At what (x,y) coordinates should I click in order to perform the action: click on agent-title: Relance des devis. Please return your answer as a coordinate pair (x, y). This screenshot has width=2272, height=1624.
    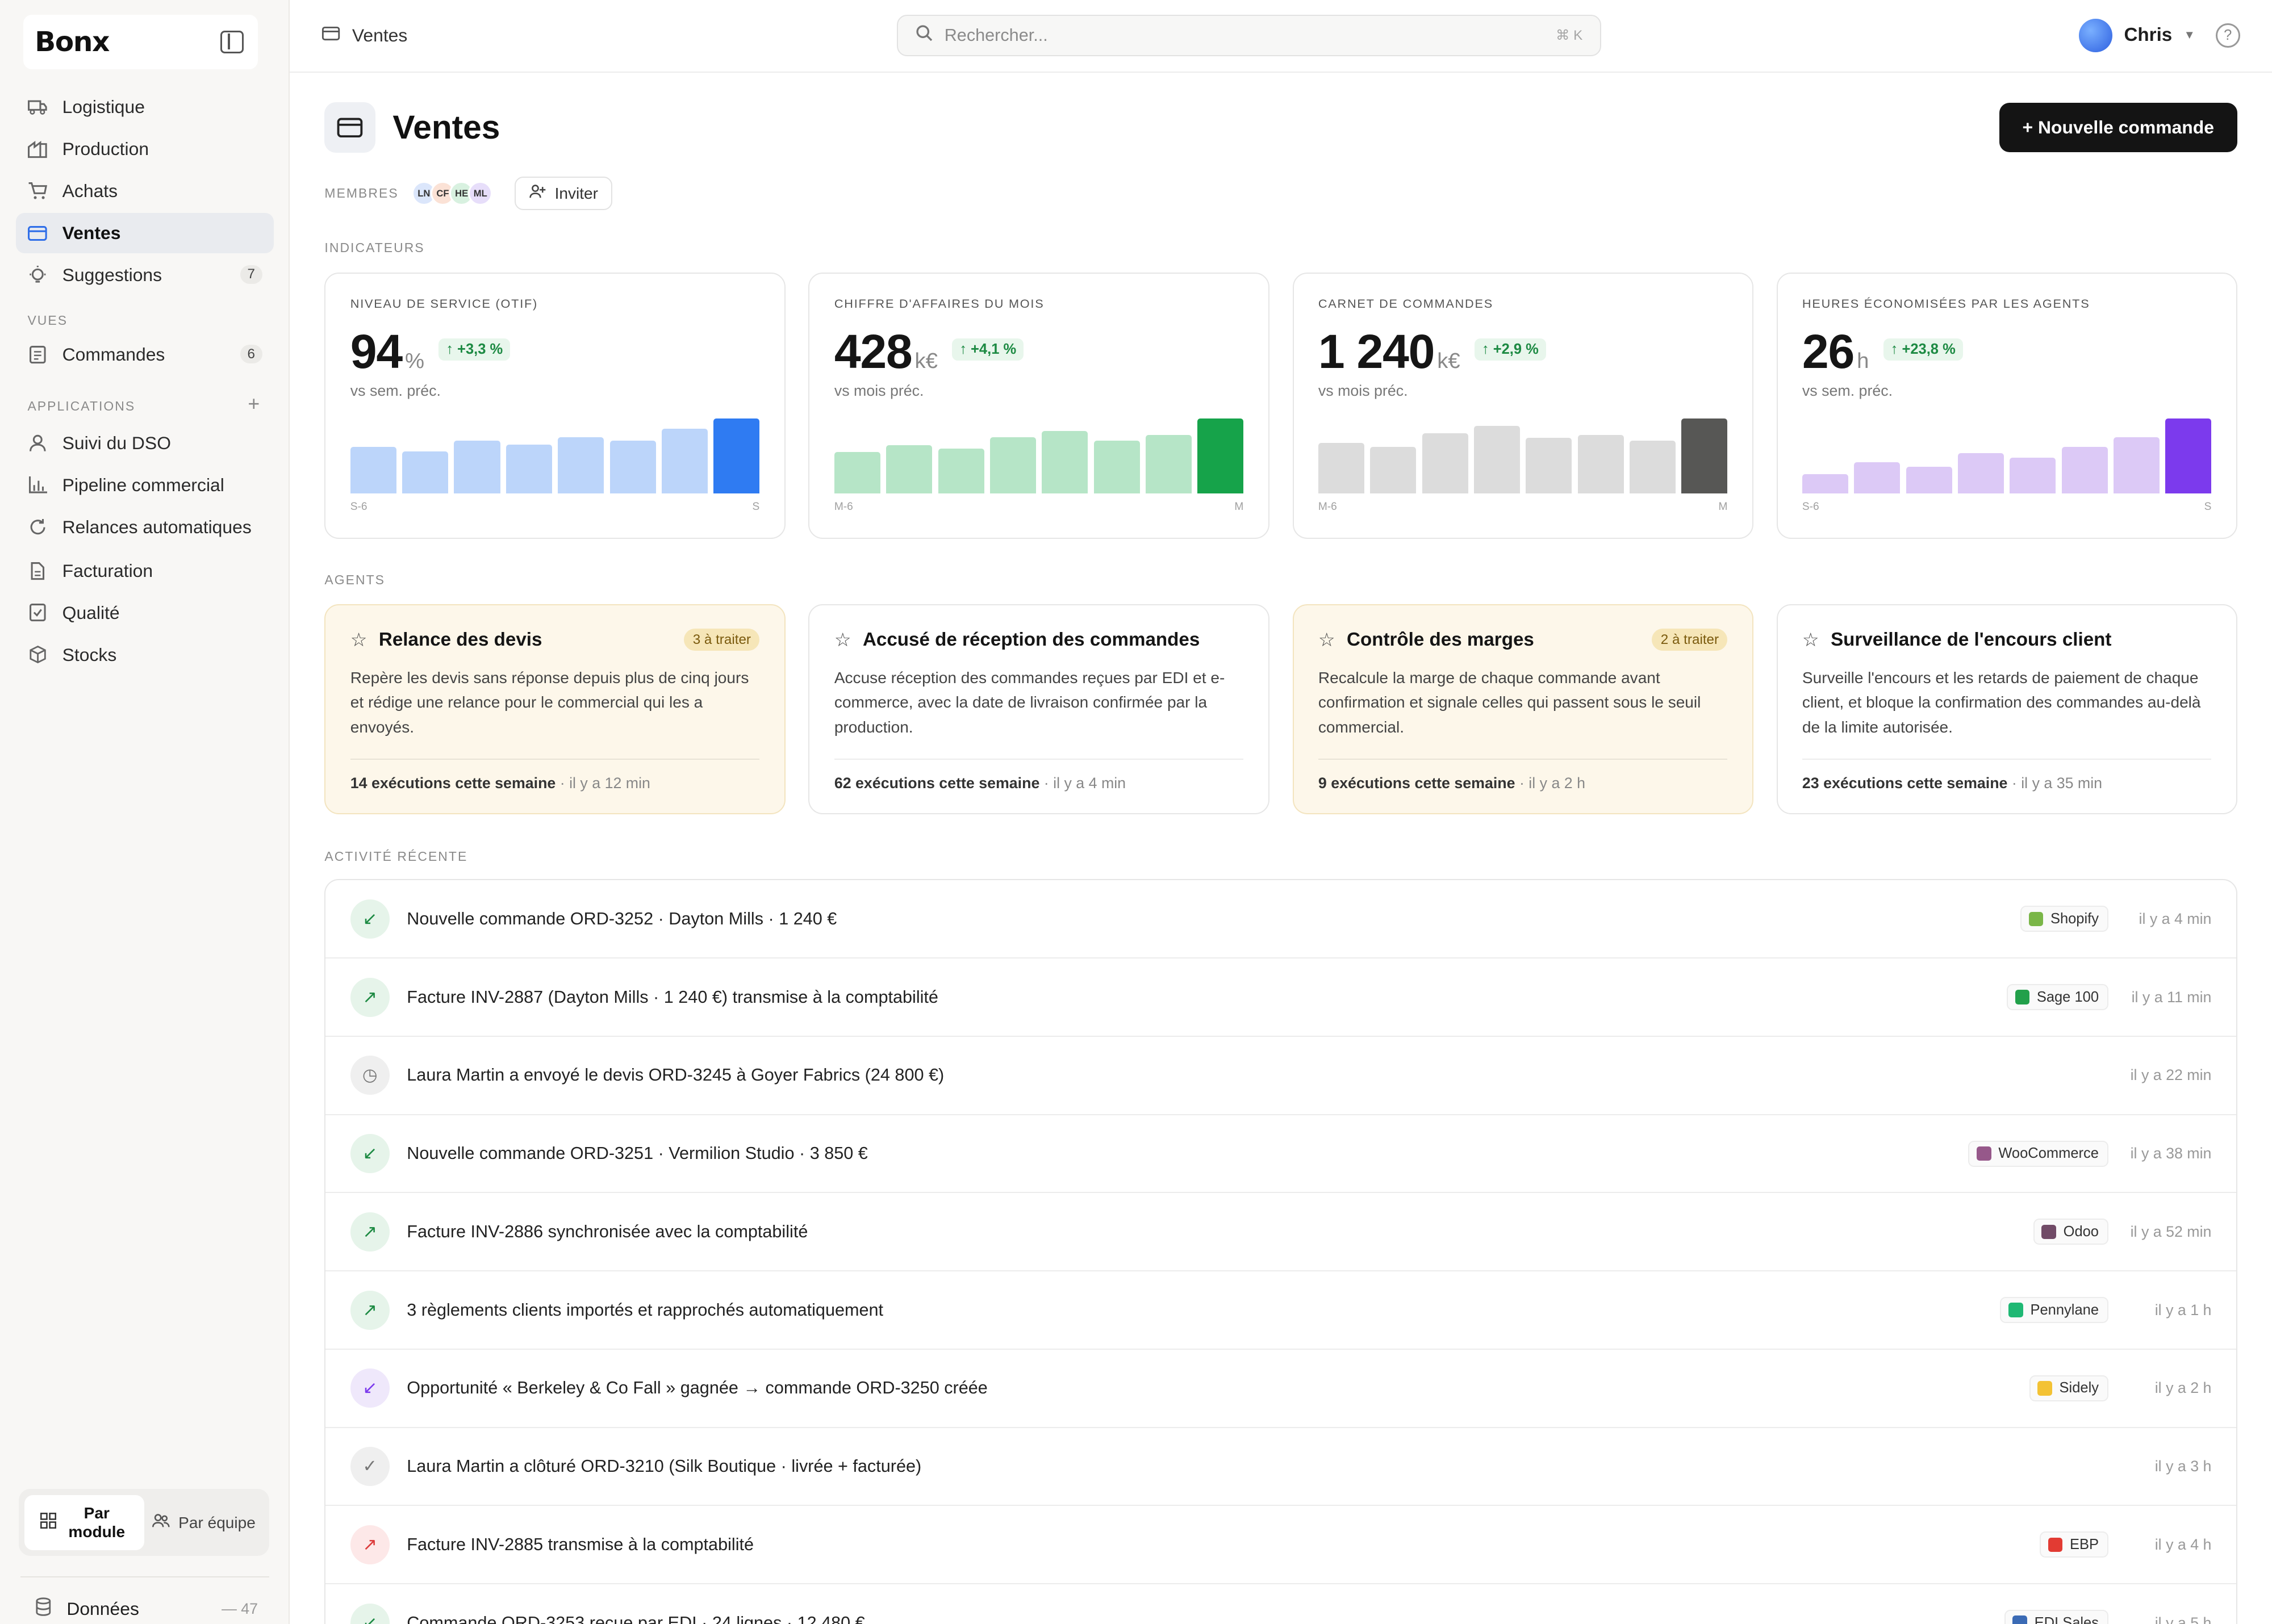
    Looking at the image, I should click on (460, 639).